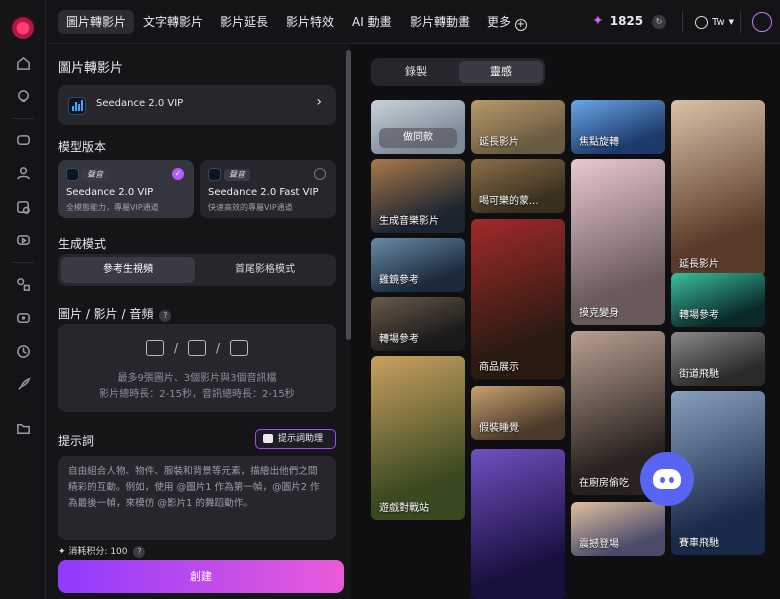 The height and width of the screenshot is (599, 780). Describe the element at coordinates (762, 22) in the screenshot. I see `user-avatar` at that location.